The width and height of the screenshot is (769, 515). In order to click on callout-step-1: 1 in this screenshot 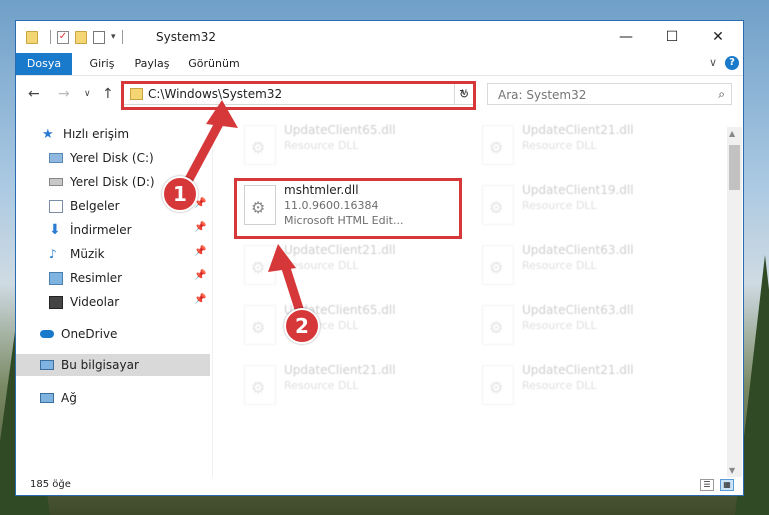, I will do `click(180, 194)`.